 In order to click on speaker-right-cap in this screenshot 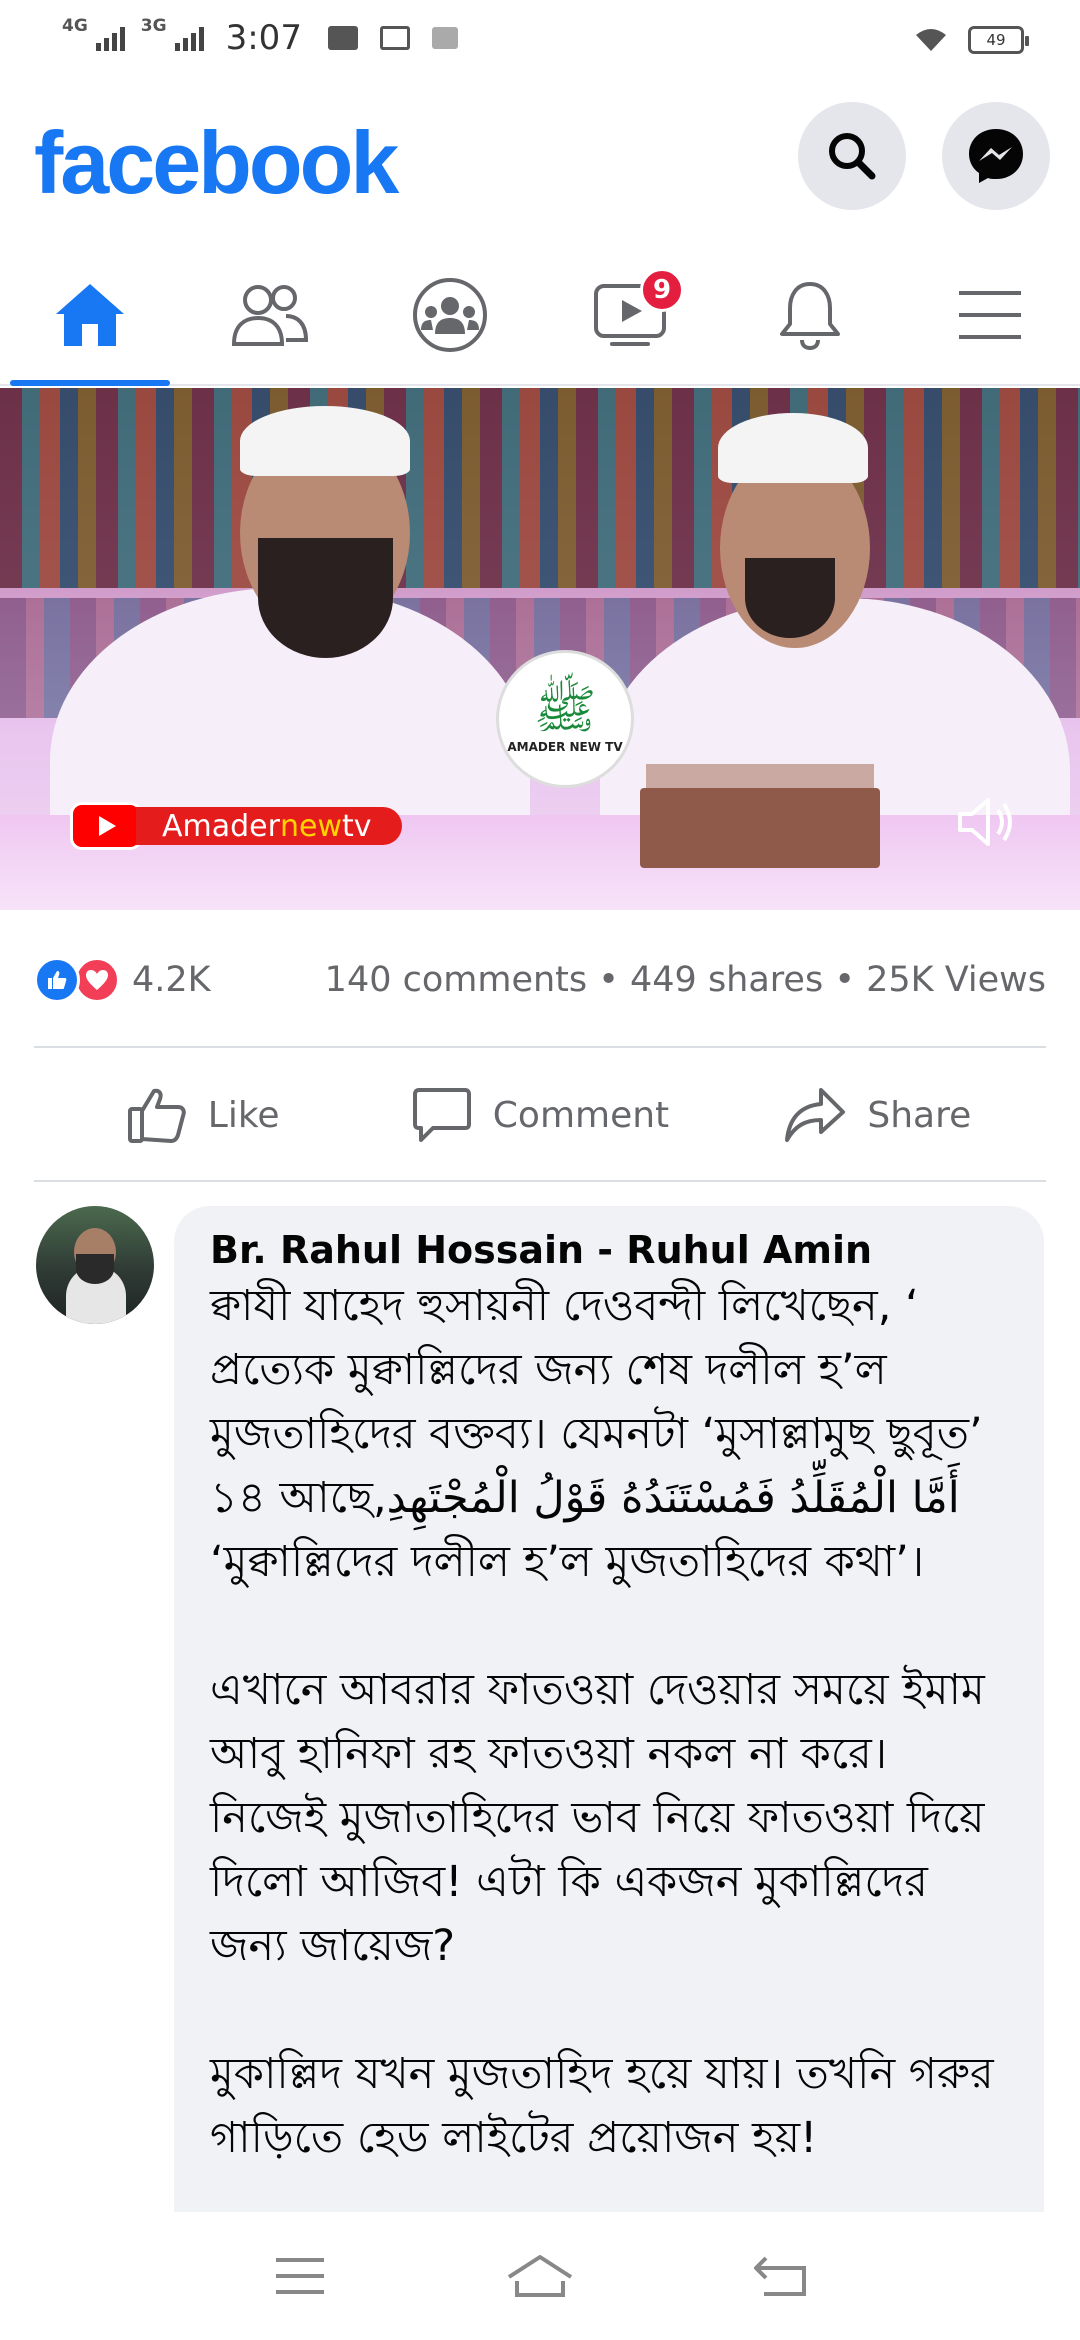, I will do `click(793, 448)`.